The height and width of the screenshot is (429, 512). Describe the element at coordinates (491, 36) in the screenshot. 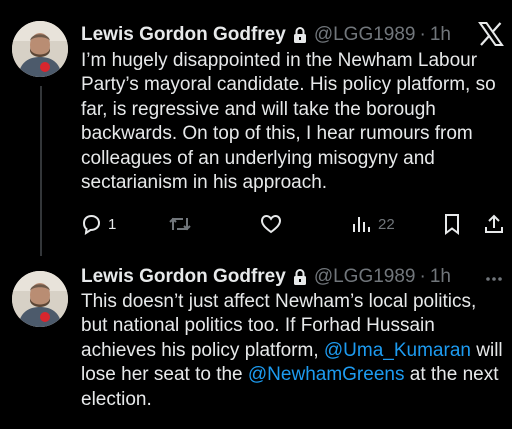

I see `x-logo-icon` at that location.